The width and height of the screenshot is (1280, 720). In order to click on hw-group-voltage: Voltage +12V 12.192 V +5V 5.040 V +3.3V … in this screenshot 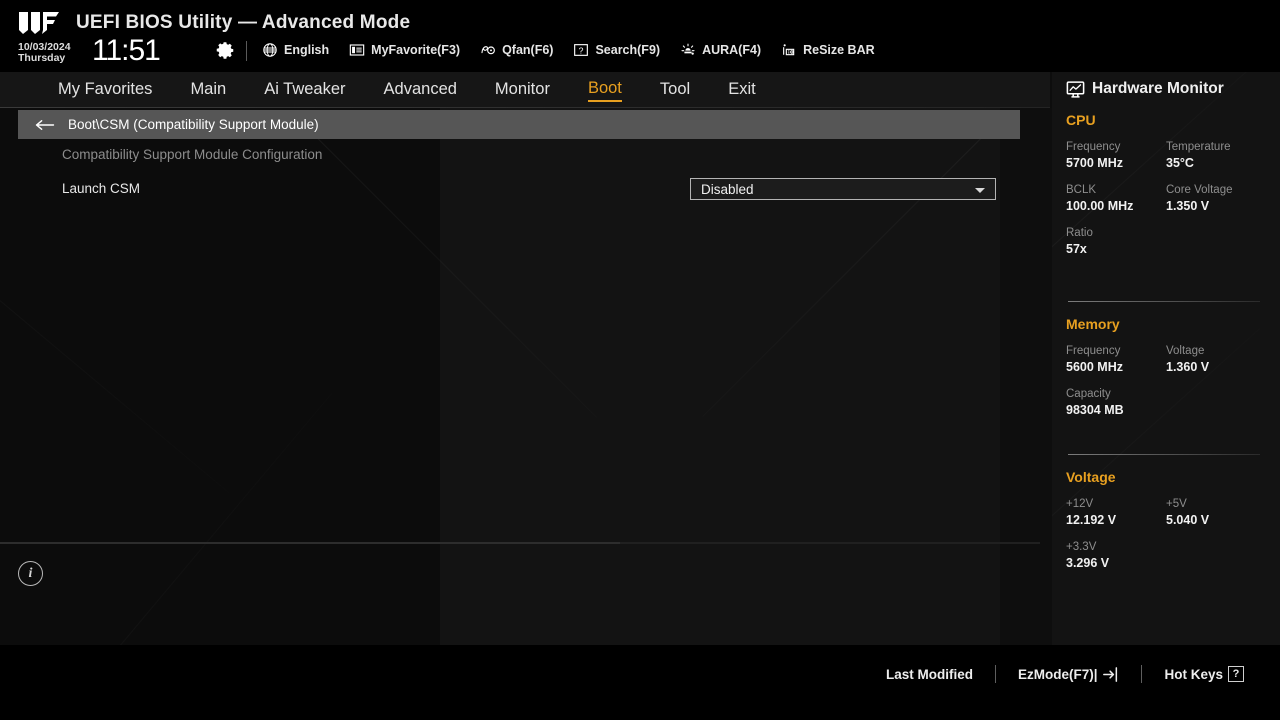, I will do `click(1166, 526)`.